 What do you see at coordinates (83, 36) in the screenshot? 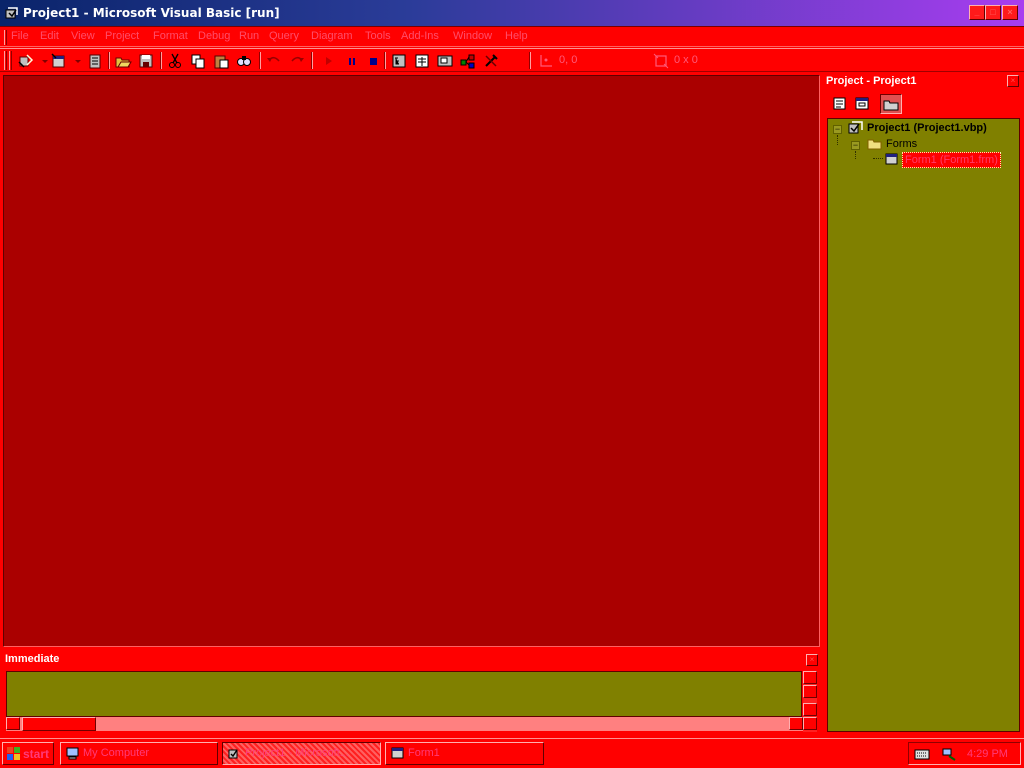
I see `menu-view: View` at bounding box center [83, 36].